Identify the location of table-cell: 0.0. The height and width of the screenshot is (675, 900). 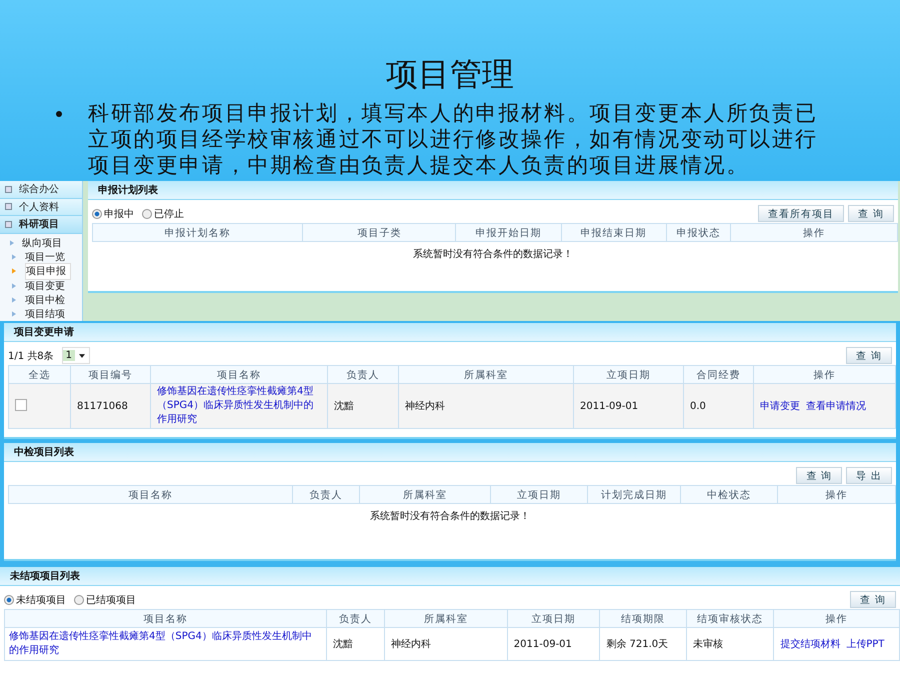
(698, 406).